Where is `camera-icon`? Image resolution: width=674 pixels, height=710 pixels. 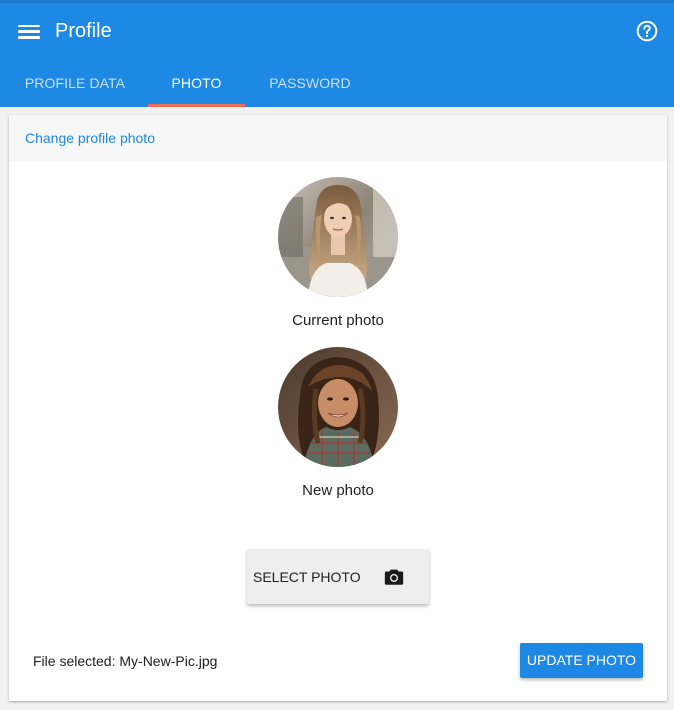 camera-icon is located at coordinates (394, 577).